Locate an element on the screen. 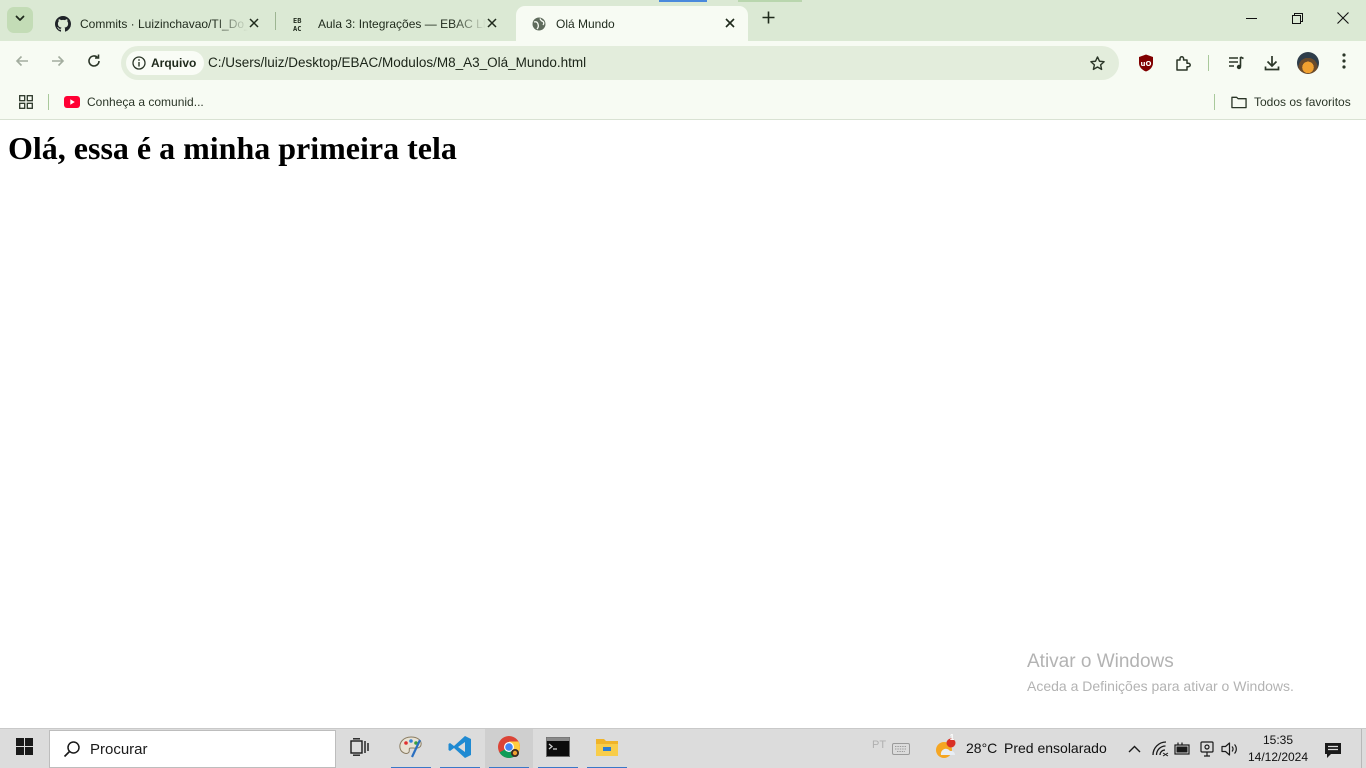  site-info-chip: Arquivo is located at coordinates (165, 63).